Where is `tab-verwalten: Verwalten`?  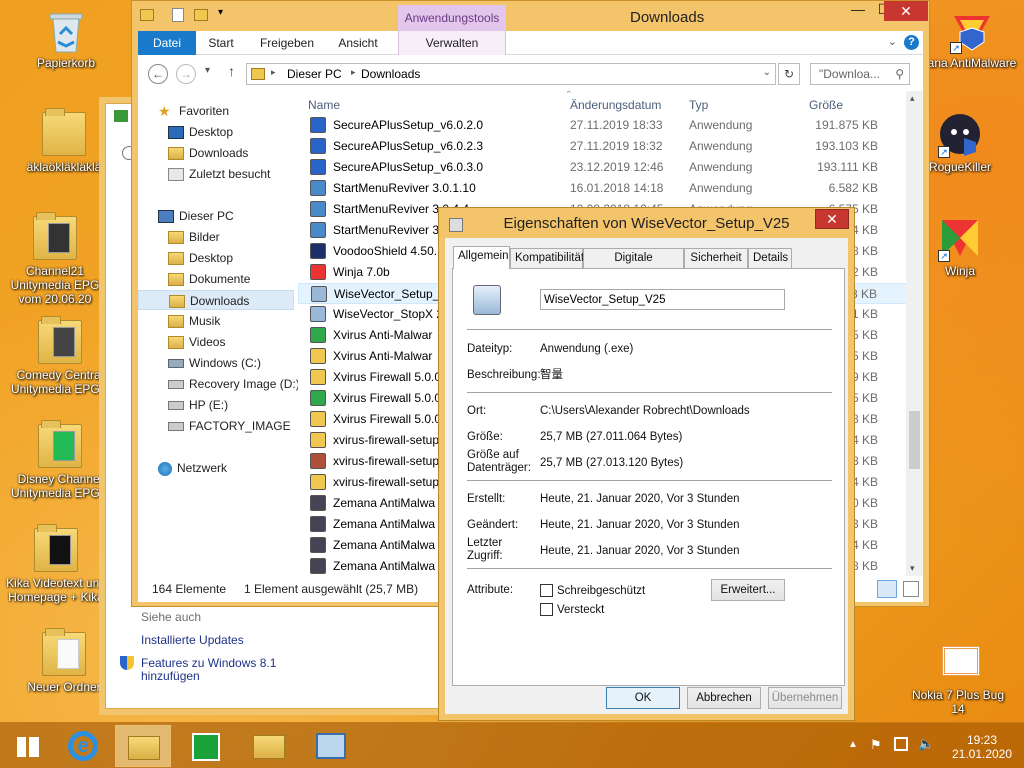
tab-verwalten: Verwalten is located at coordinates (452, 43).